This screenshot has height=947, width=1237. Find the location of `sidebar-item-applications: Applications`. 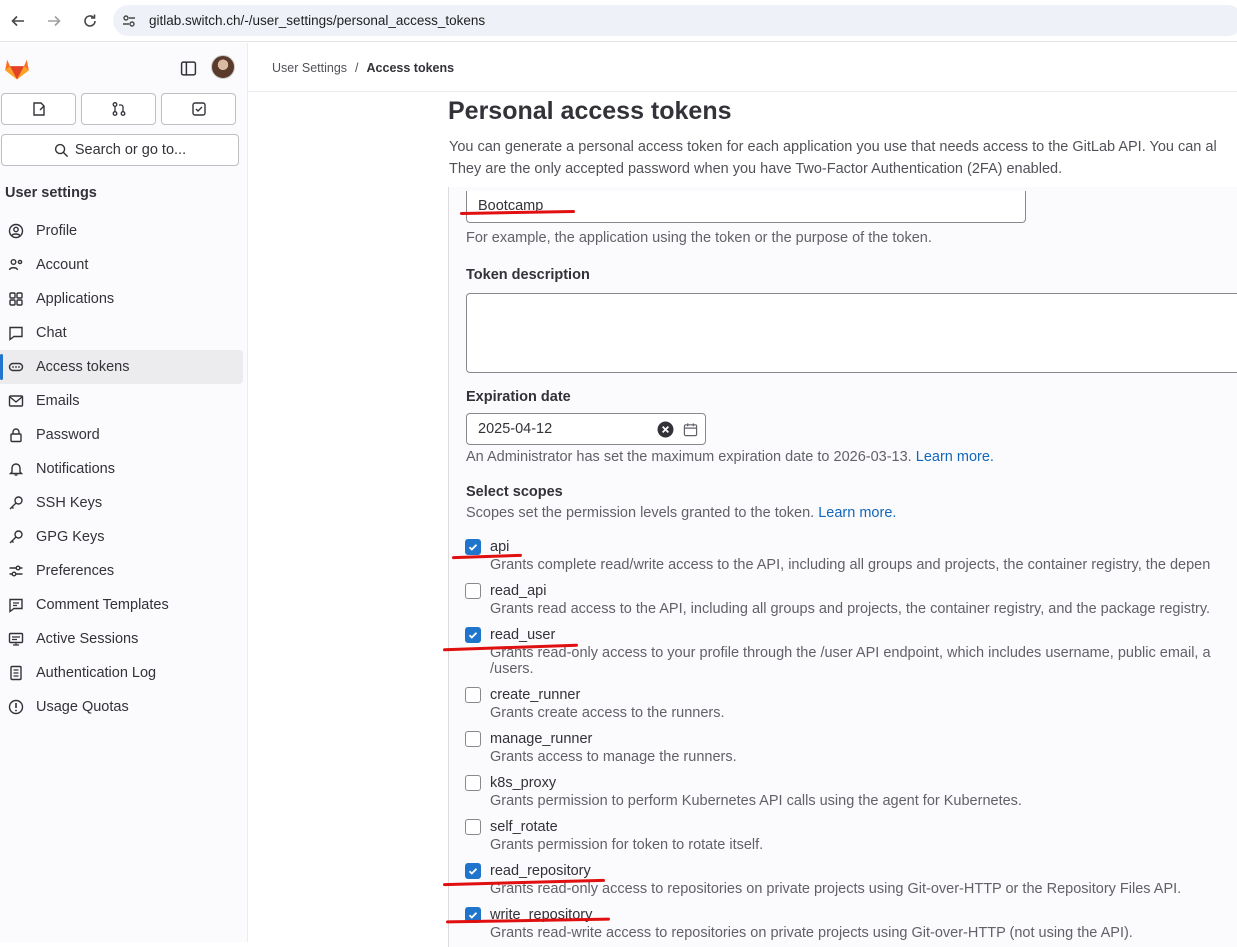

sidebar-item-applications: Applications is located at coordinates (121, 299).